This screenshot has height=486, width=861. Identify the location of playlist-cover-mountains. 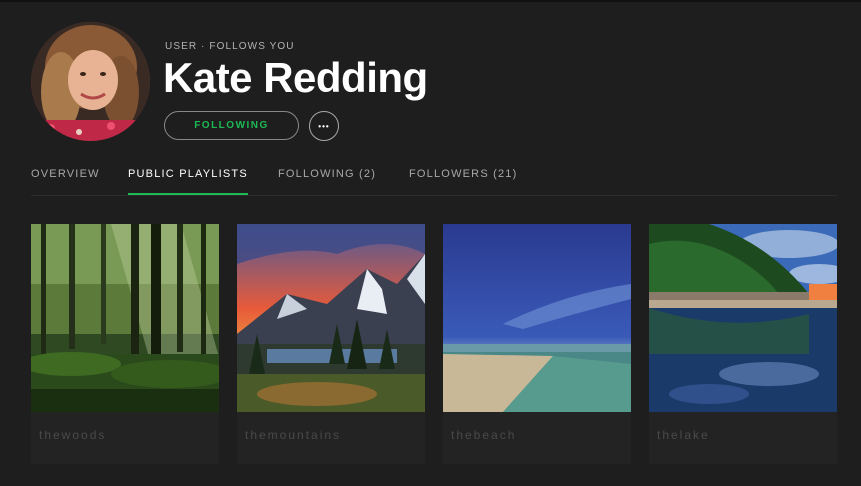
(331, 318).